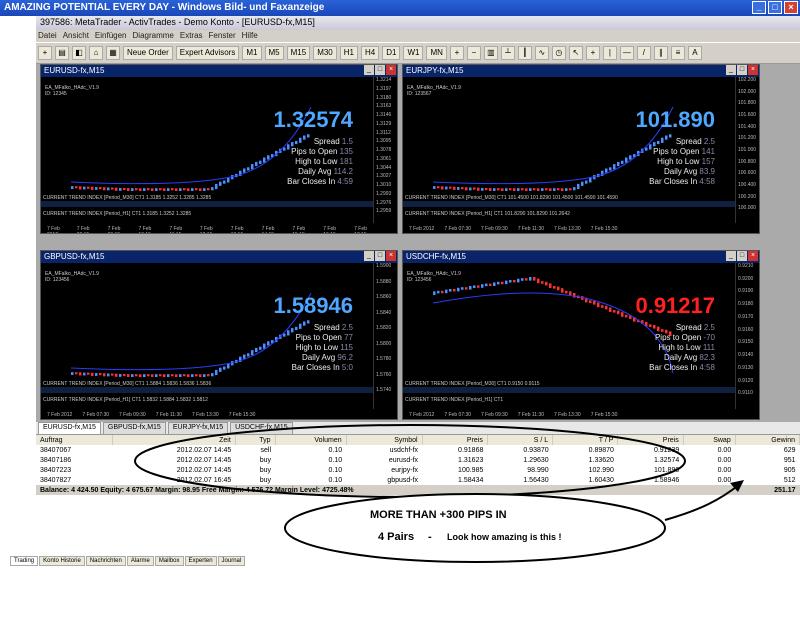 The image size is (800, 640). What do you see at coordinates (436, 53) in the screenshot?
I see `tf-mn: MN` at bounding box center [436, 53].